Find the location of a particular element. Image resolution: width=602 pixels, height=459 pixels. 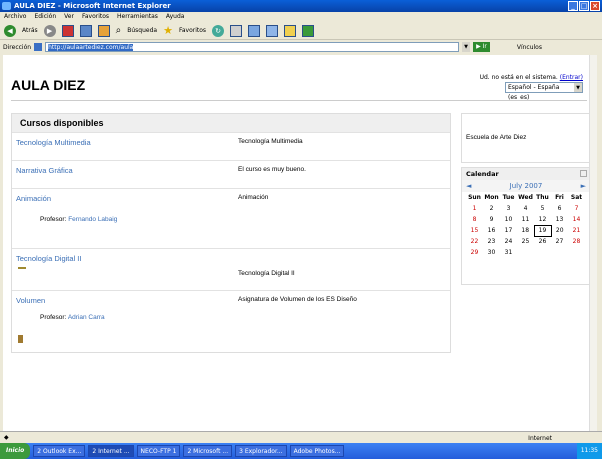

calendar-day: 14 is located at coordinates (576, 219).